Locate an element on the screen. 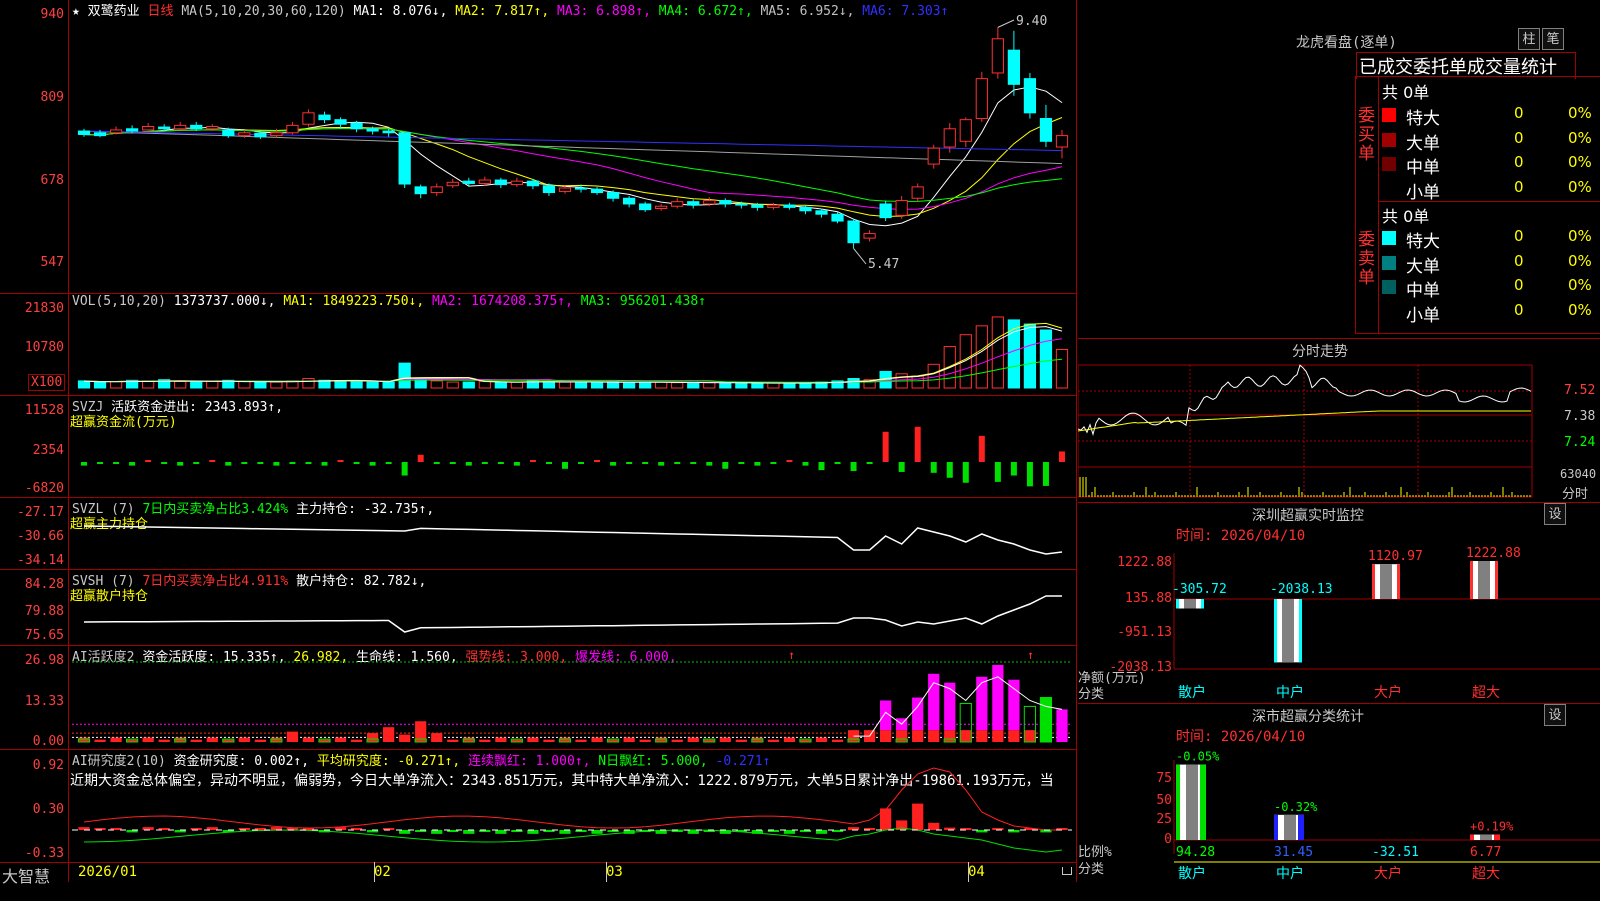 This screenshot has width=1600, height=901. svzl-chart is located at coordinates (538, 533).